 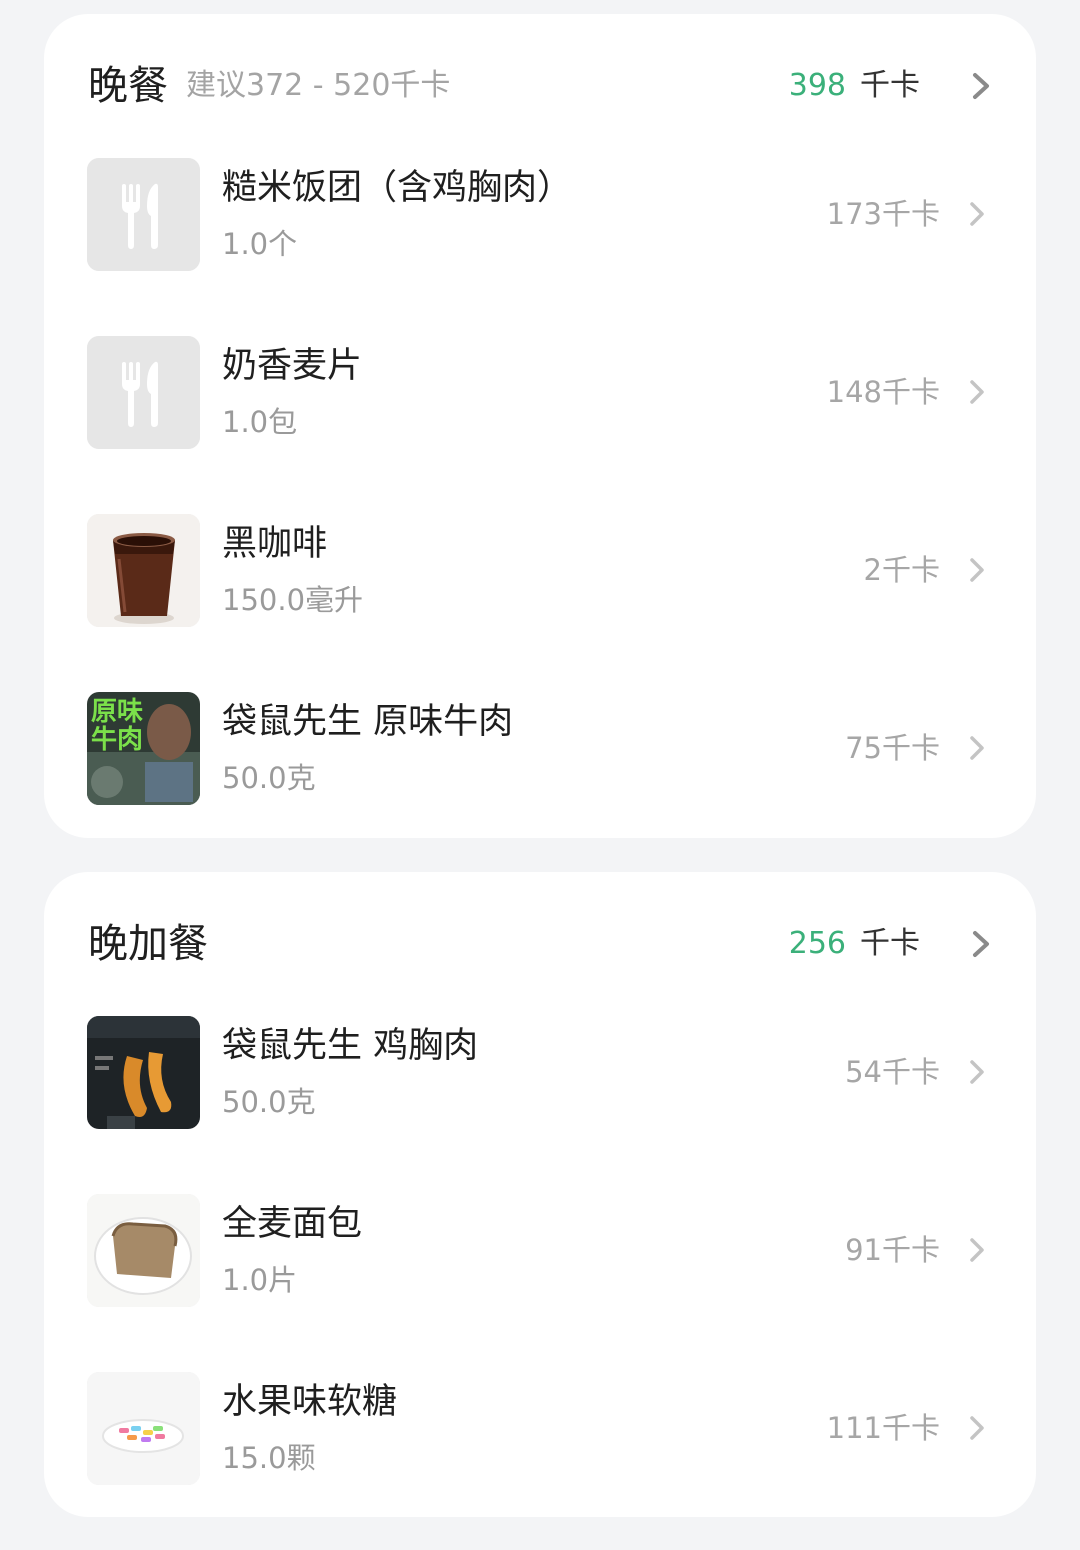 I want to click on beef-package-text-1: 原味, so click(x=117, y=712).